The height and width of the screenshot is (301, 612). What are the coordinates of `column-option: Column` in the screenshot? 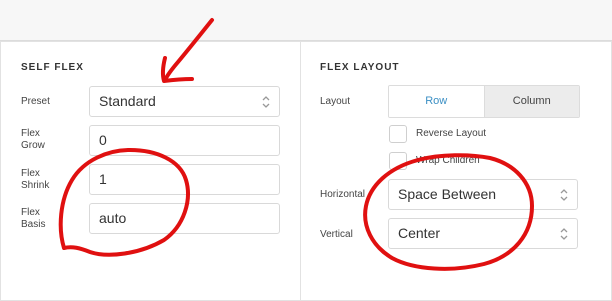 It's located at (531, 101).